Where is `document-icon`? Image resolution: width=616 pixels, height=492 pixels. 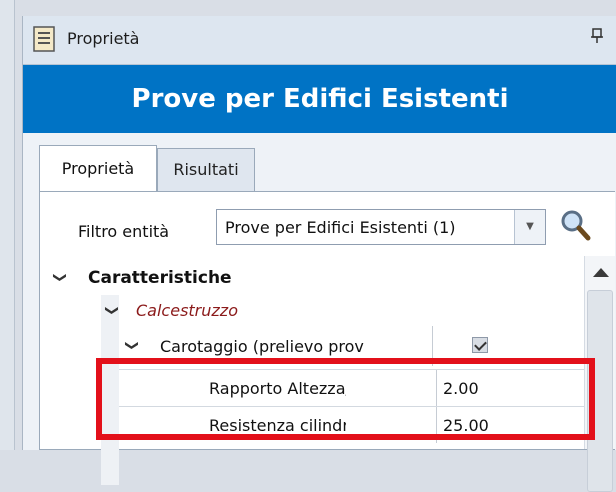 document-icon is located at coordinates (44, 41).